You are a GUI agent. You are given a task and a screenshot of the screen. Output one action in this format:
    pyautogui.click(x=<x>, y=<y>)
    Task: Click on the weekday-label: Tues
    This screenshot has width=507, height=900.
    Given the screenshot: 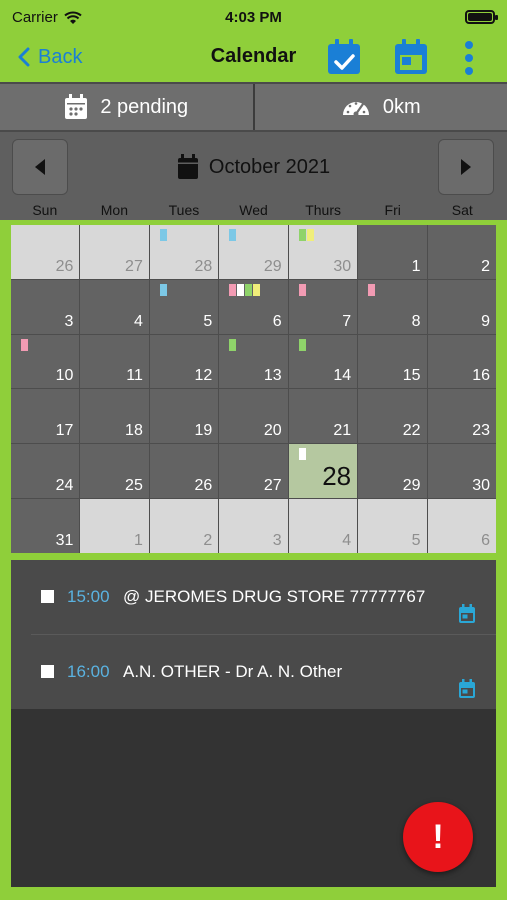 What is the action you would take?
    pyautogui.click(x=184, y=210)
    